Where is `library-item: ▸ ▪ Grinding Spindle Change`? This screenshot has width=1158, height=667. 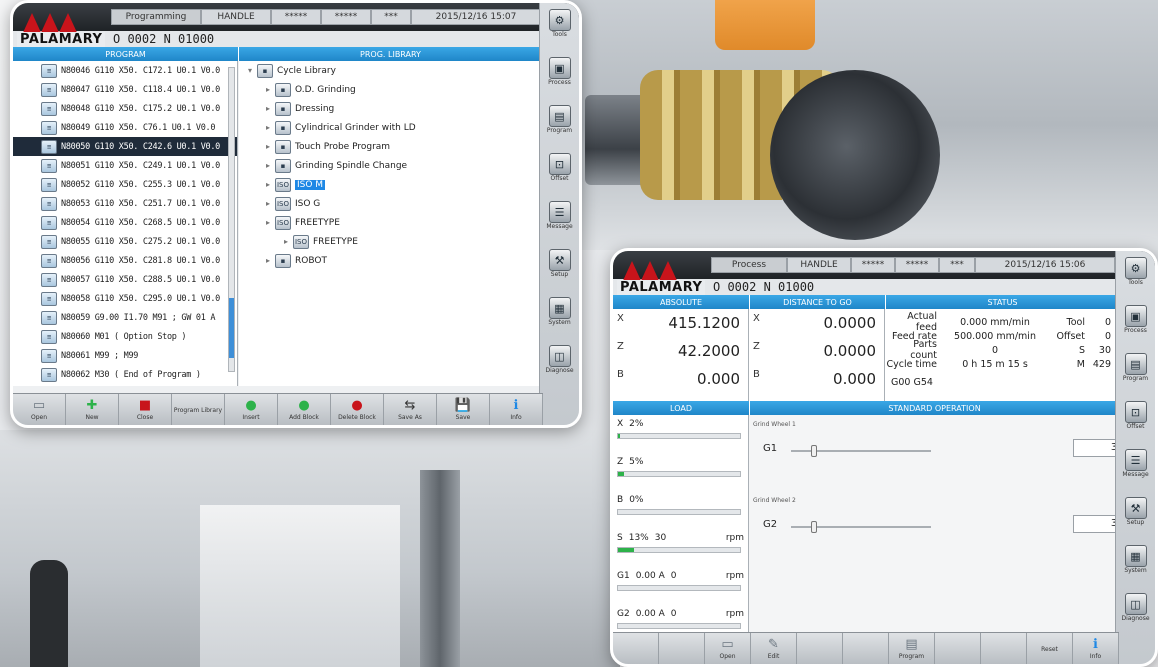
library-item: ▸ ▪ Grinding Spindle Change is located at coordinates (390, 165).